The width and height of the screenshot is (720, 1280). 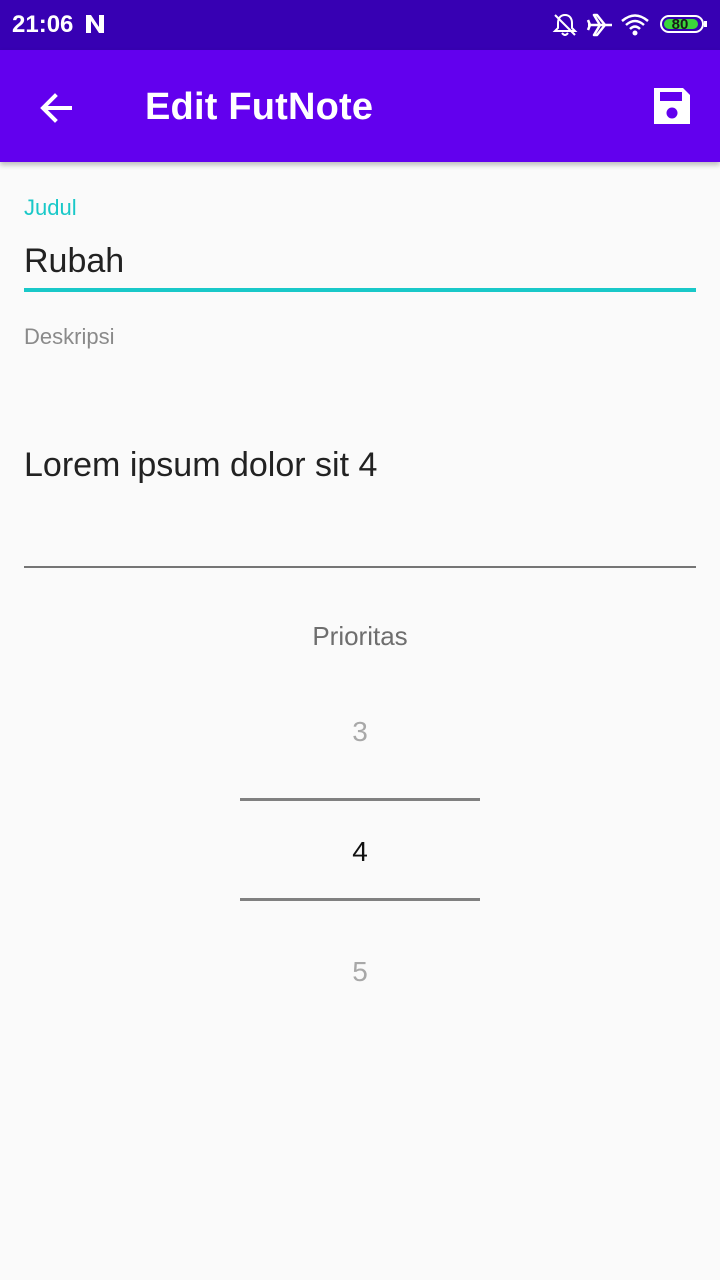 What do you see at coordinates (599, 25) in the screenshot?
I see `airplane-icon` at bounding box center [599, 25].